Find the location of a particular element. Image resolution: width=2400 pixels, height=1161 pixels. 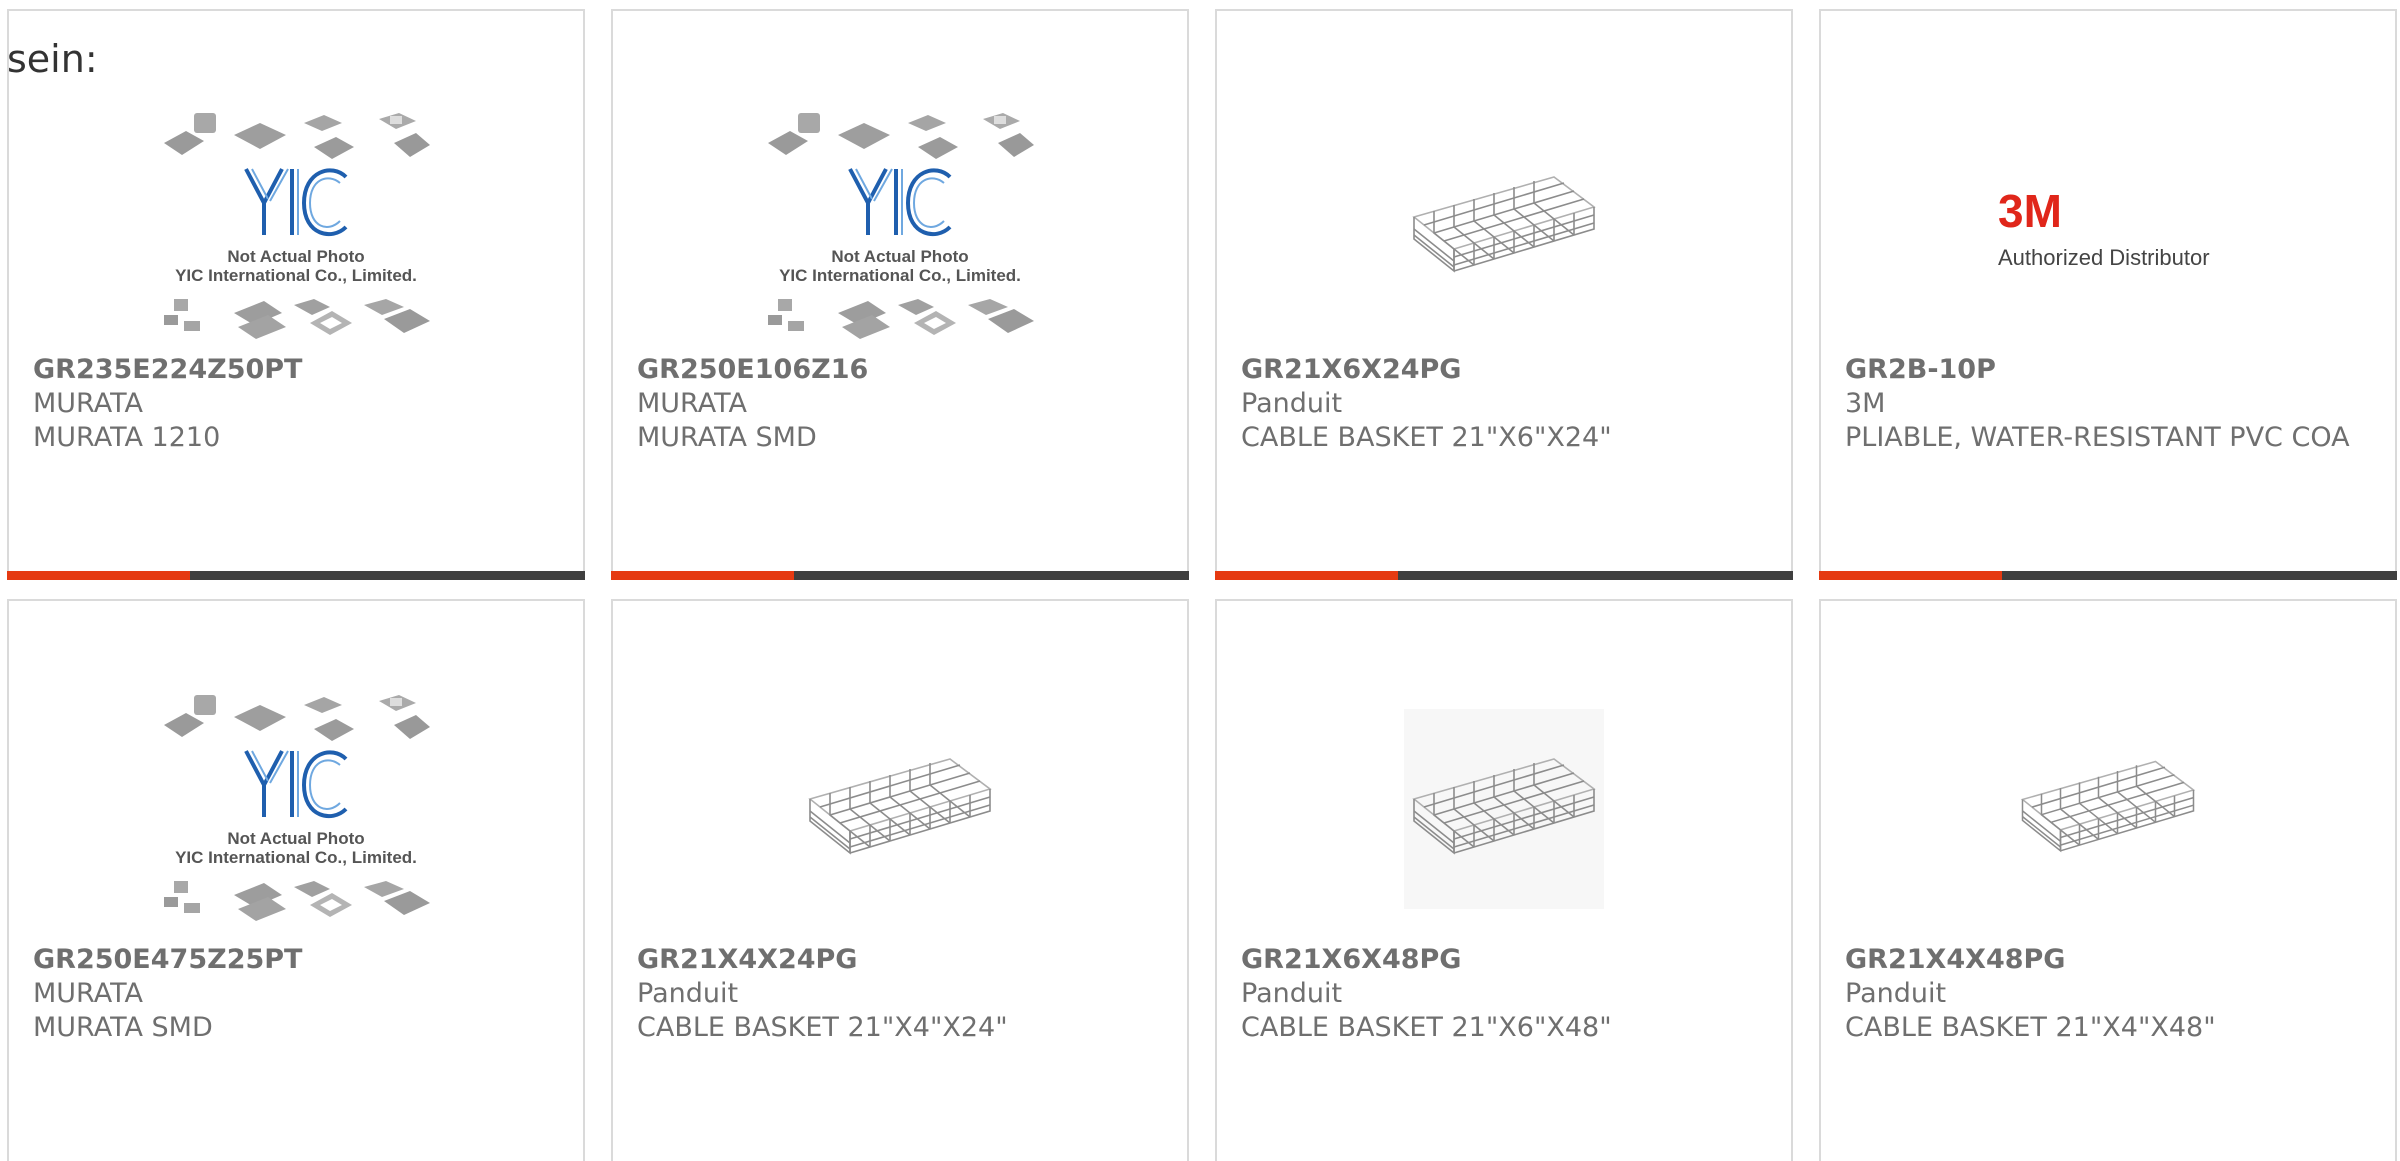

description: PLIABLE, WATER-RESISTANT PVC COA is located at coordinates (2097, 437).